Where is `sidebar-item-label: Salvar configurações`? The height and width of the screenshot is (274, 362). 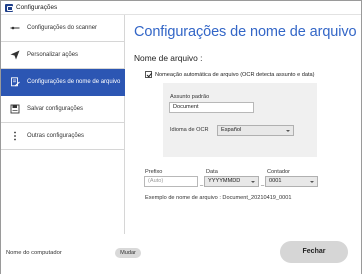
sidebar-item-label: Salvar configurações is located at coordinates (55, 109).